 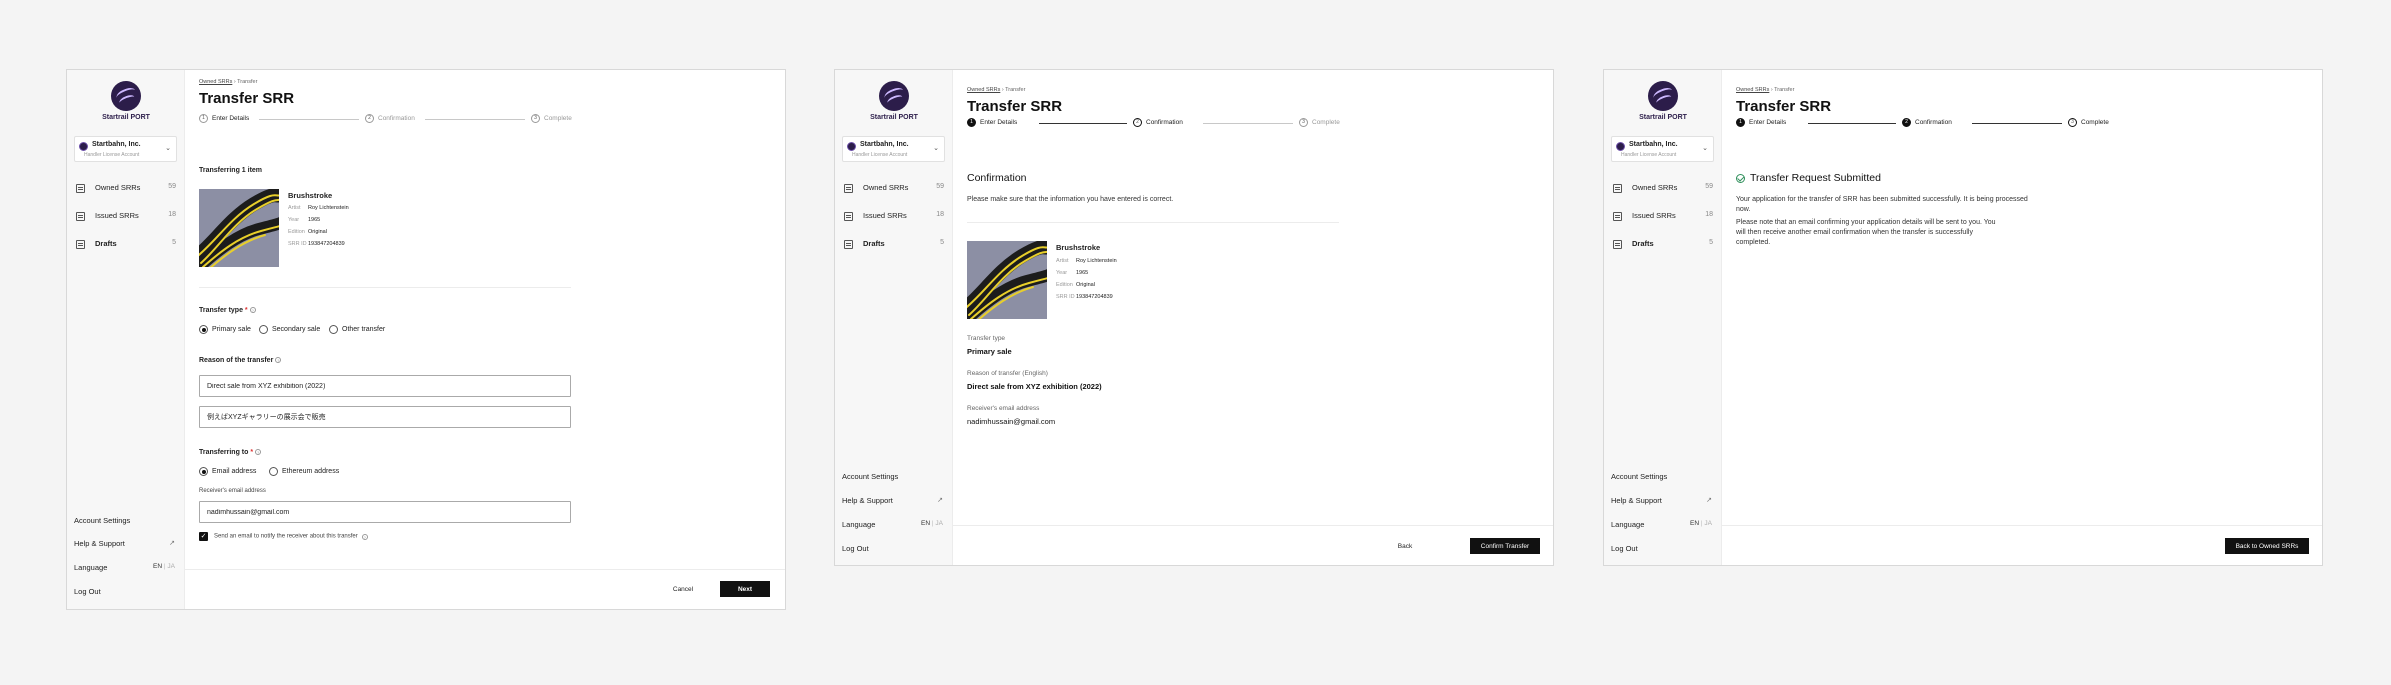 I want to click on back-button: Back, so click(x=1405, y=546).